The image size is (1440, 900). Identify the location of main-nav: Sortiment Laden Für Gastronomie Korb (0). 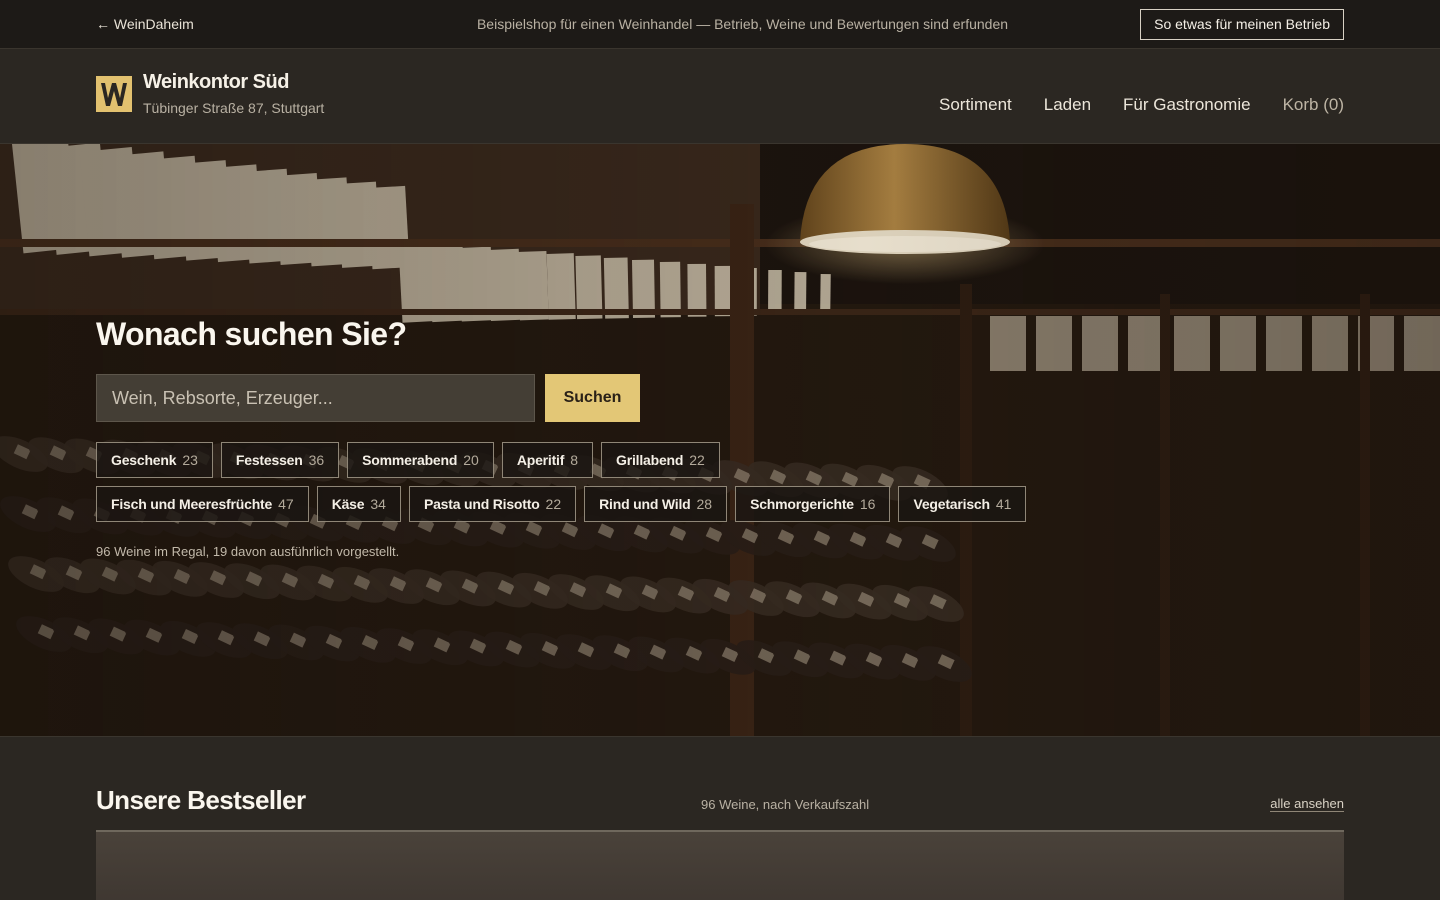
(1141, 105).